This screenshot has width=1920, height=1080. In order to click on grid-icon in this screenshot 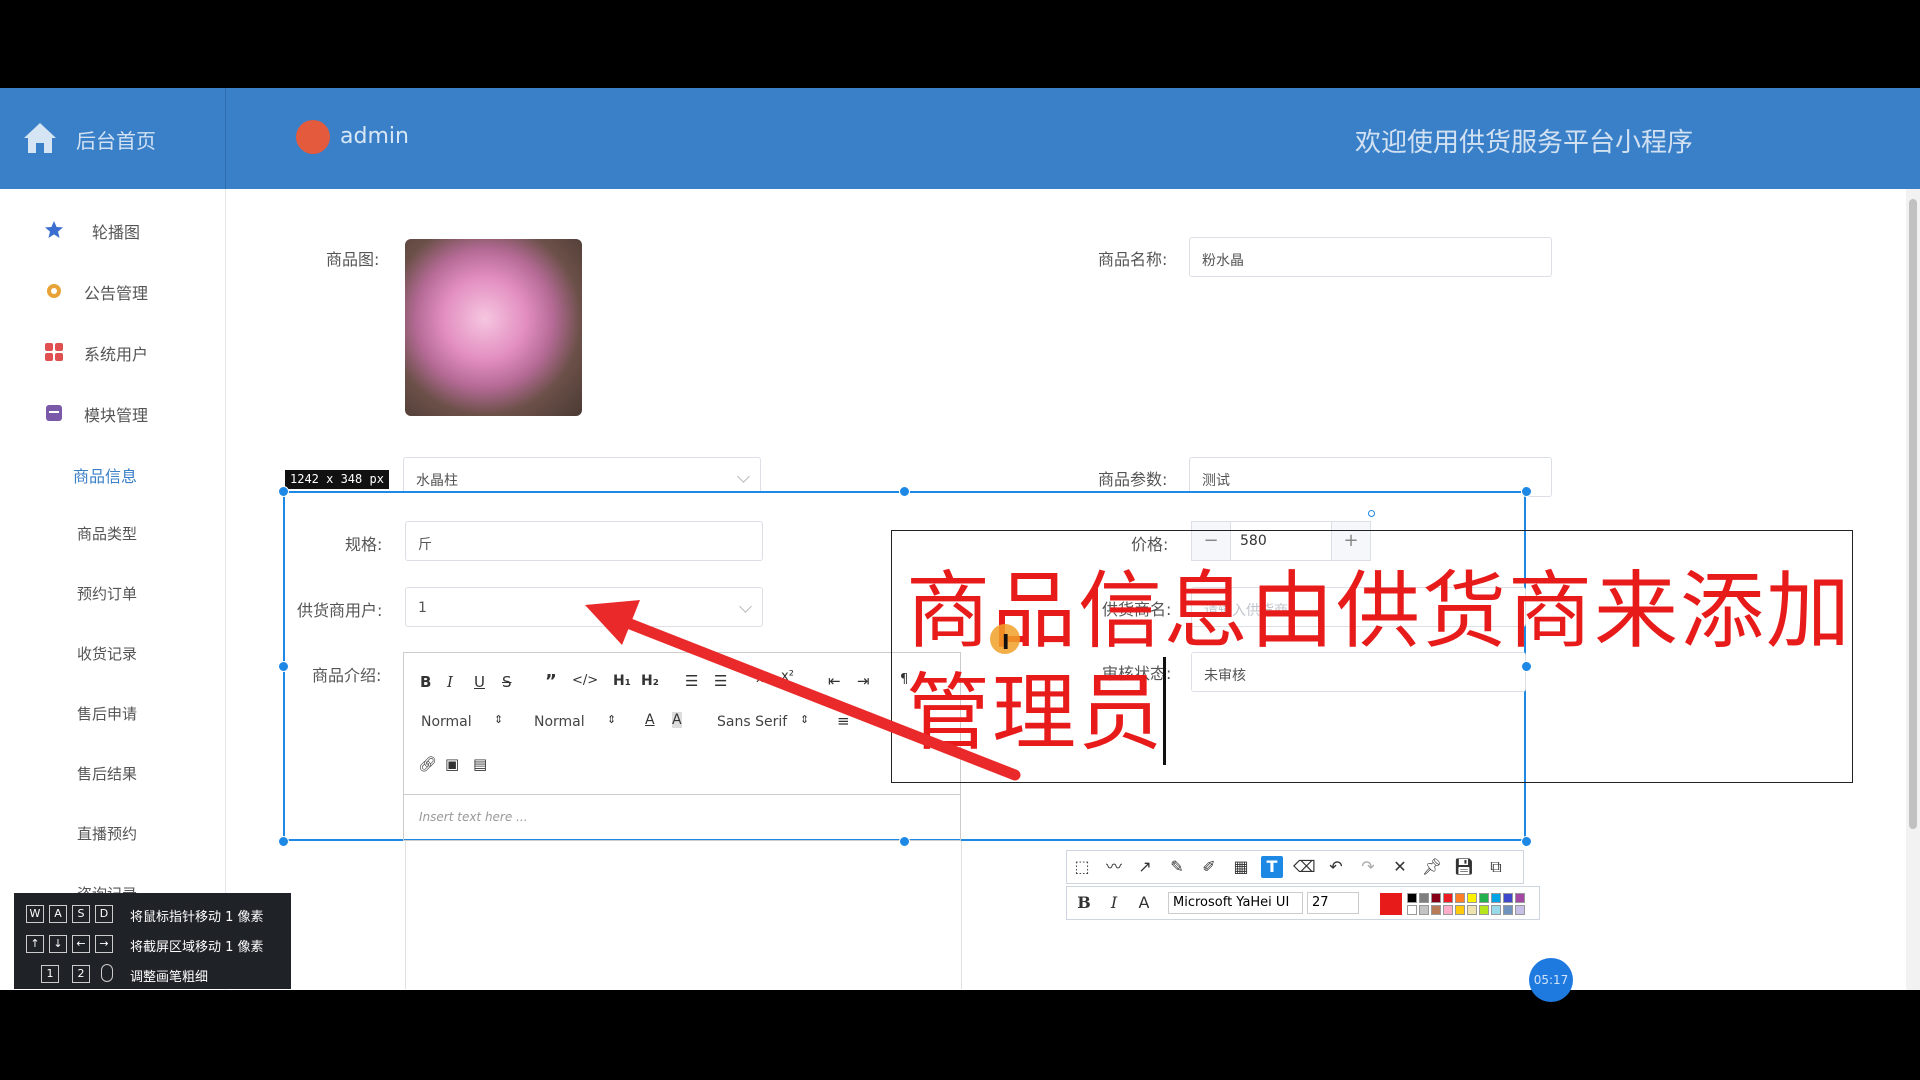, I will do `click(54, 352)`.